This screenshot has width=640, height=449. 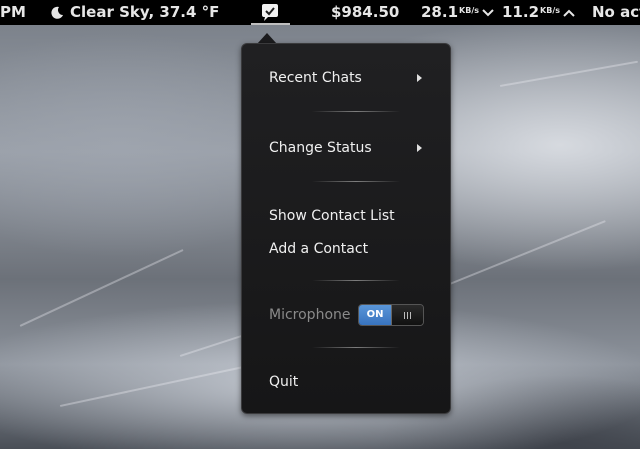 I want to click on menu-item-change-status: Change Status, so click(x=320, y=148).